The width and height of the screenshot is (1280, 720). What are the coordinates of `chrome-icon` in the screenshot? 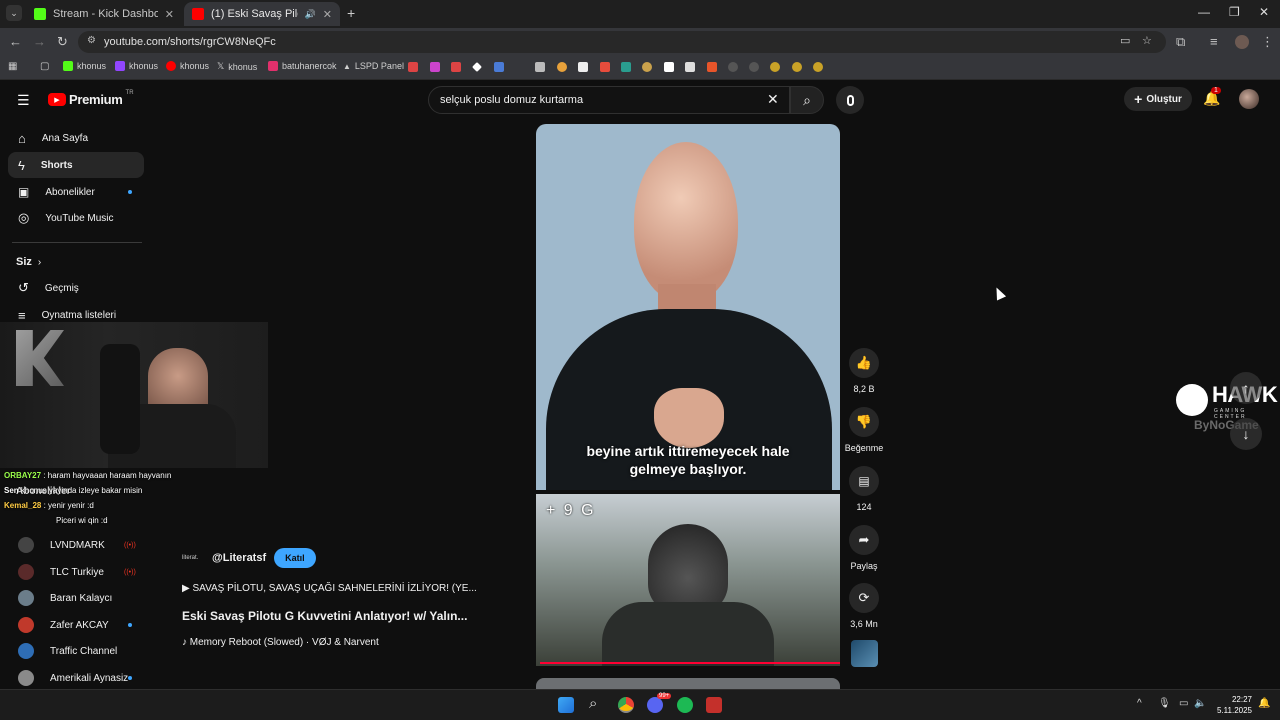 It's located at (626, 705).